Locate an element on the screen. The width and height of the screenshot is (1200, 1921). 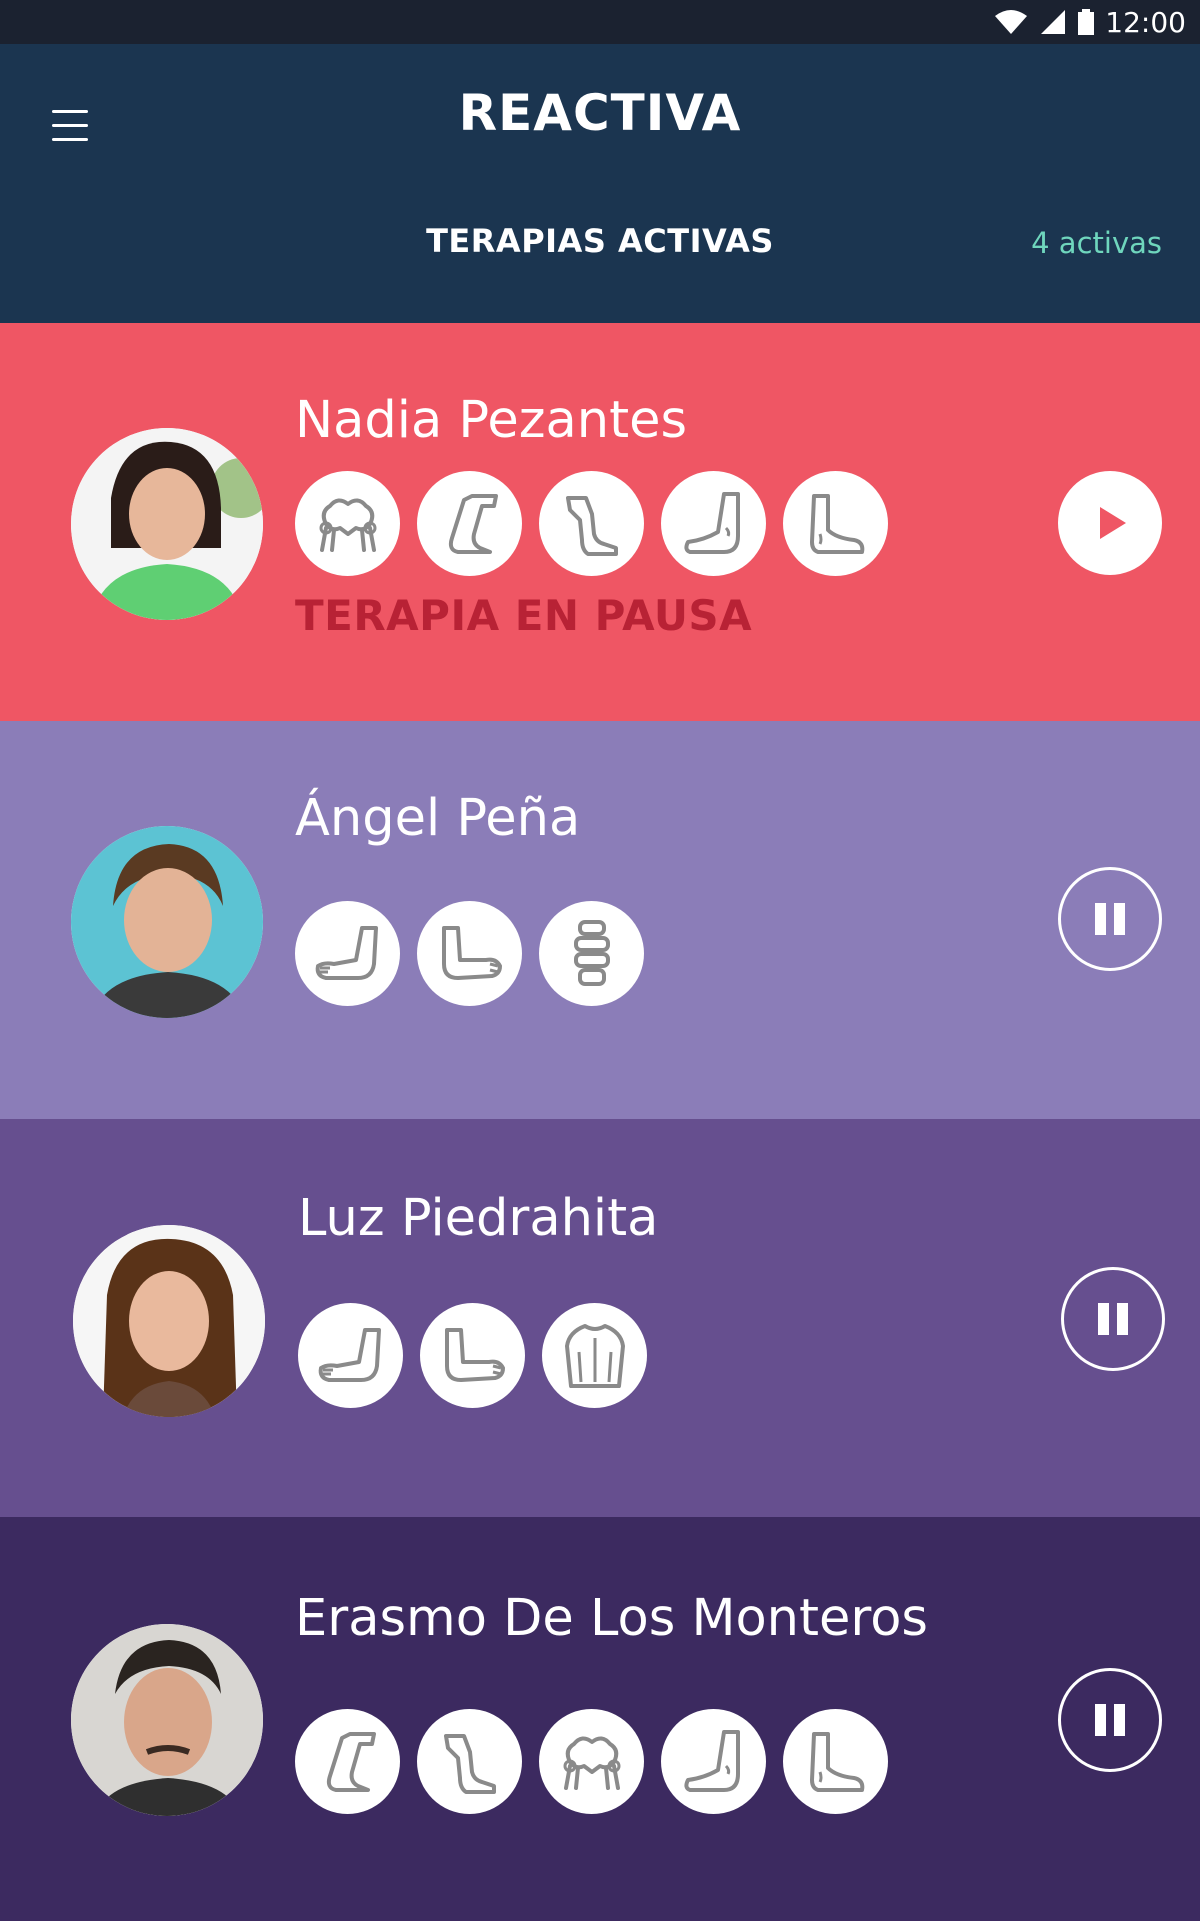
patient-name: Ángel Peña is located at coordinates (438, 818).